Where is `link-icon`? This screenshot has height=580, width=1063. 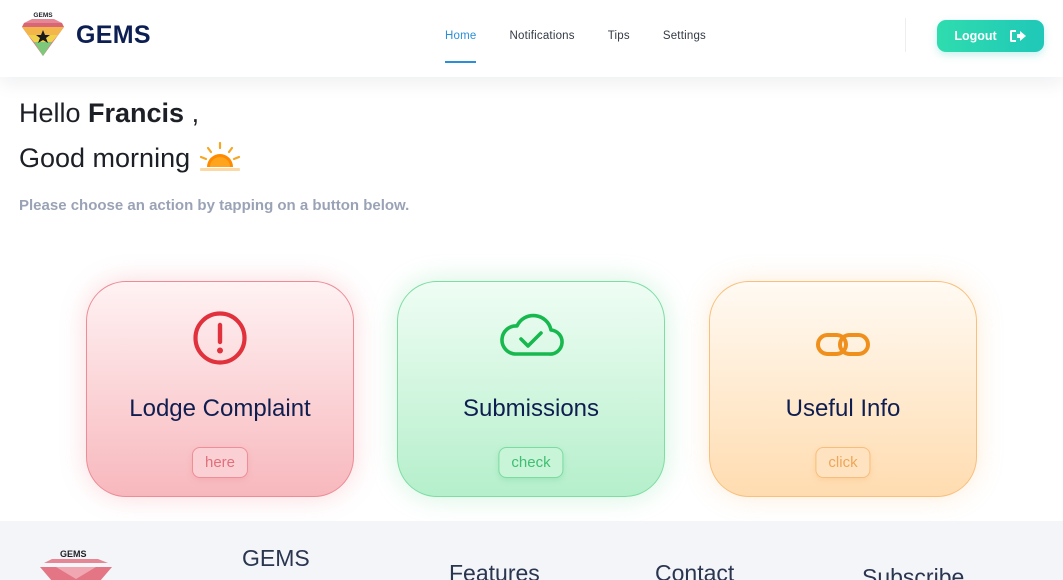 link-icon is located at coordinates (843, 344).